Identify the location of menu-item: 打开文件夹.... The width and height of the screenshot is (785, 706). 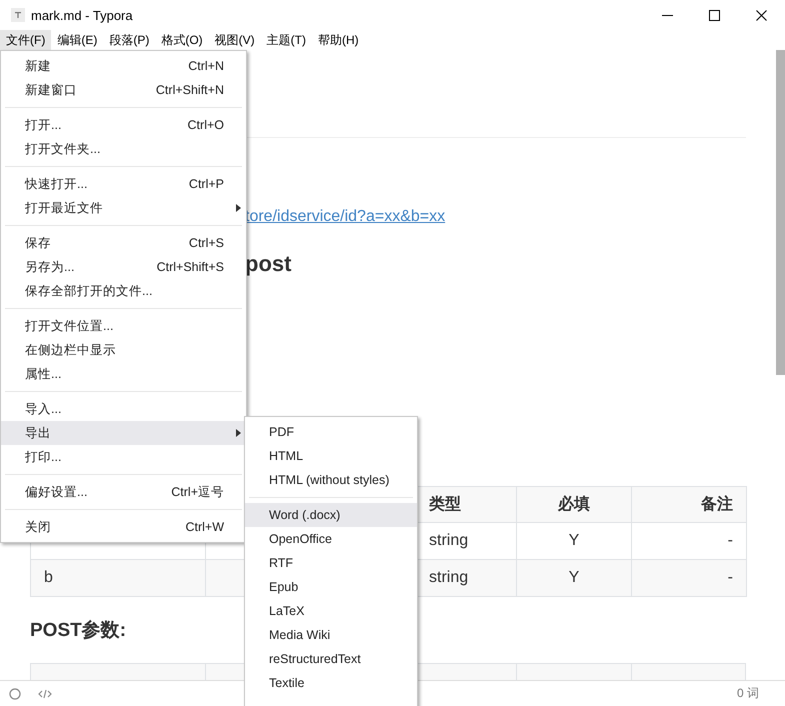
(123, 149).